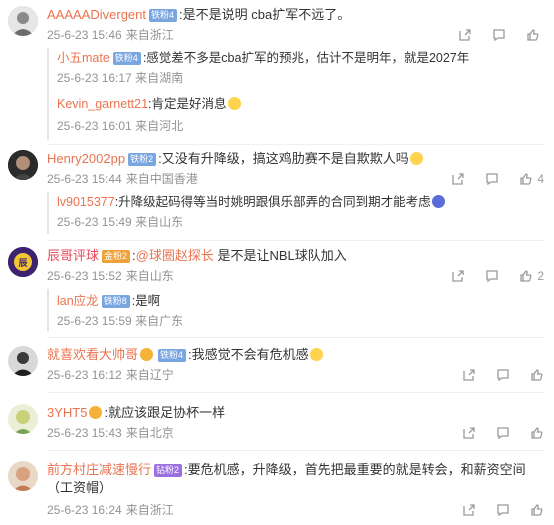  Describe the element at coordinates (165, 412) in the screenshot. I see `comment-text: :就应该跟足协杯一样` at that location.